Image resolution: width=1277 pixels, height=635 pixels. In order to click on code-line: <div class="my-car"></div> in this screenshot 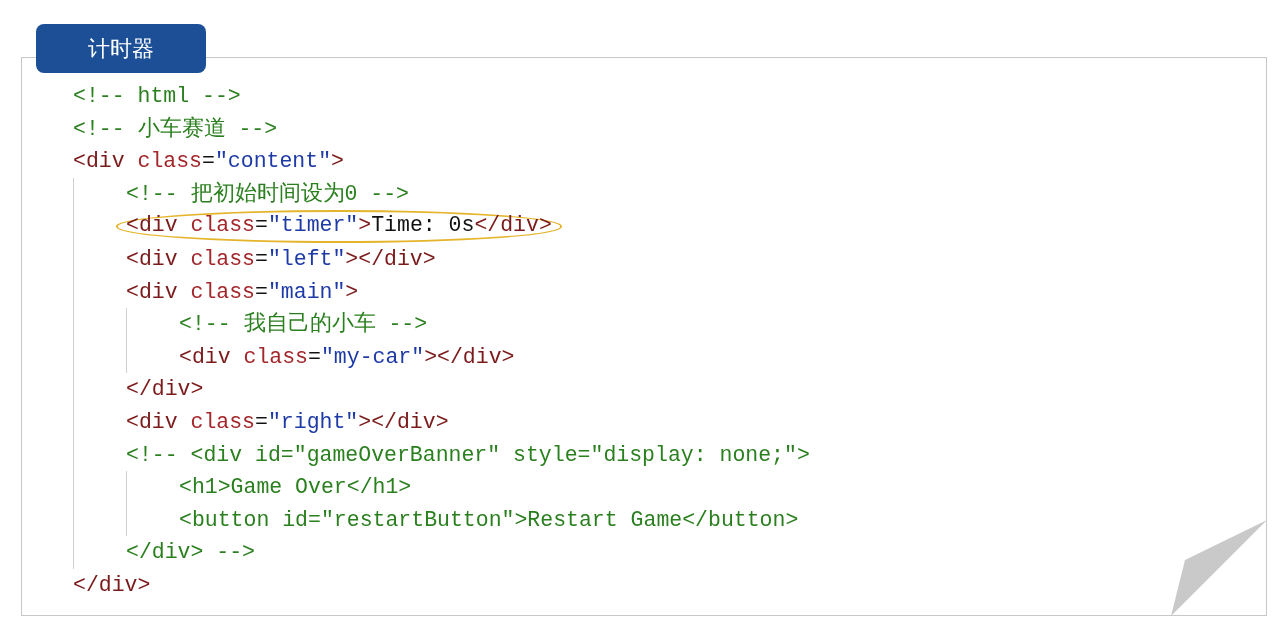, I will do `click(347, 357)`.